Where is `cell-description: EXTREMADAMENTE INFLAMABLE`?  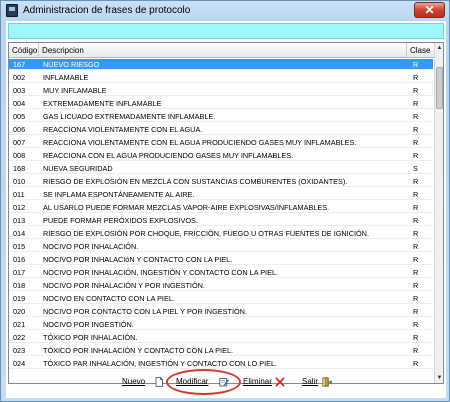 cell-description: EXTREMADAMENTE INFLAMABLE is located at coordinates (102, 103).